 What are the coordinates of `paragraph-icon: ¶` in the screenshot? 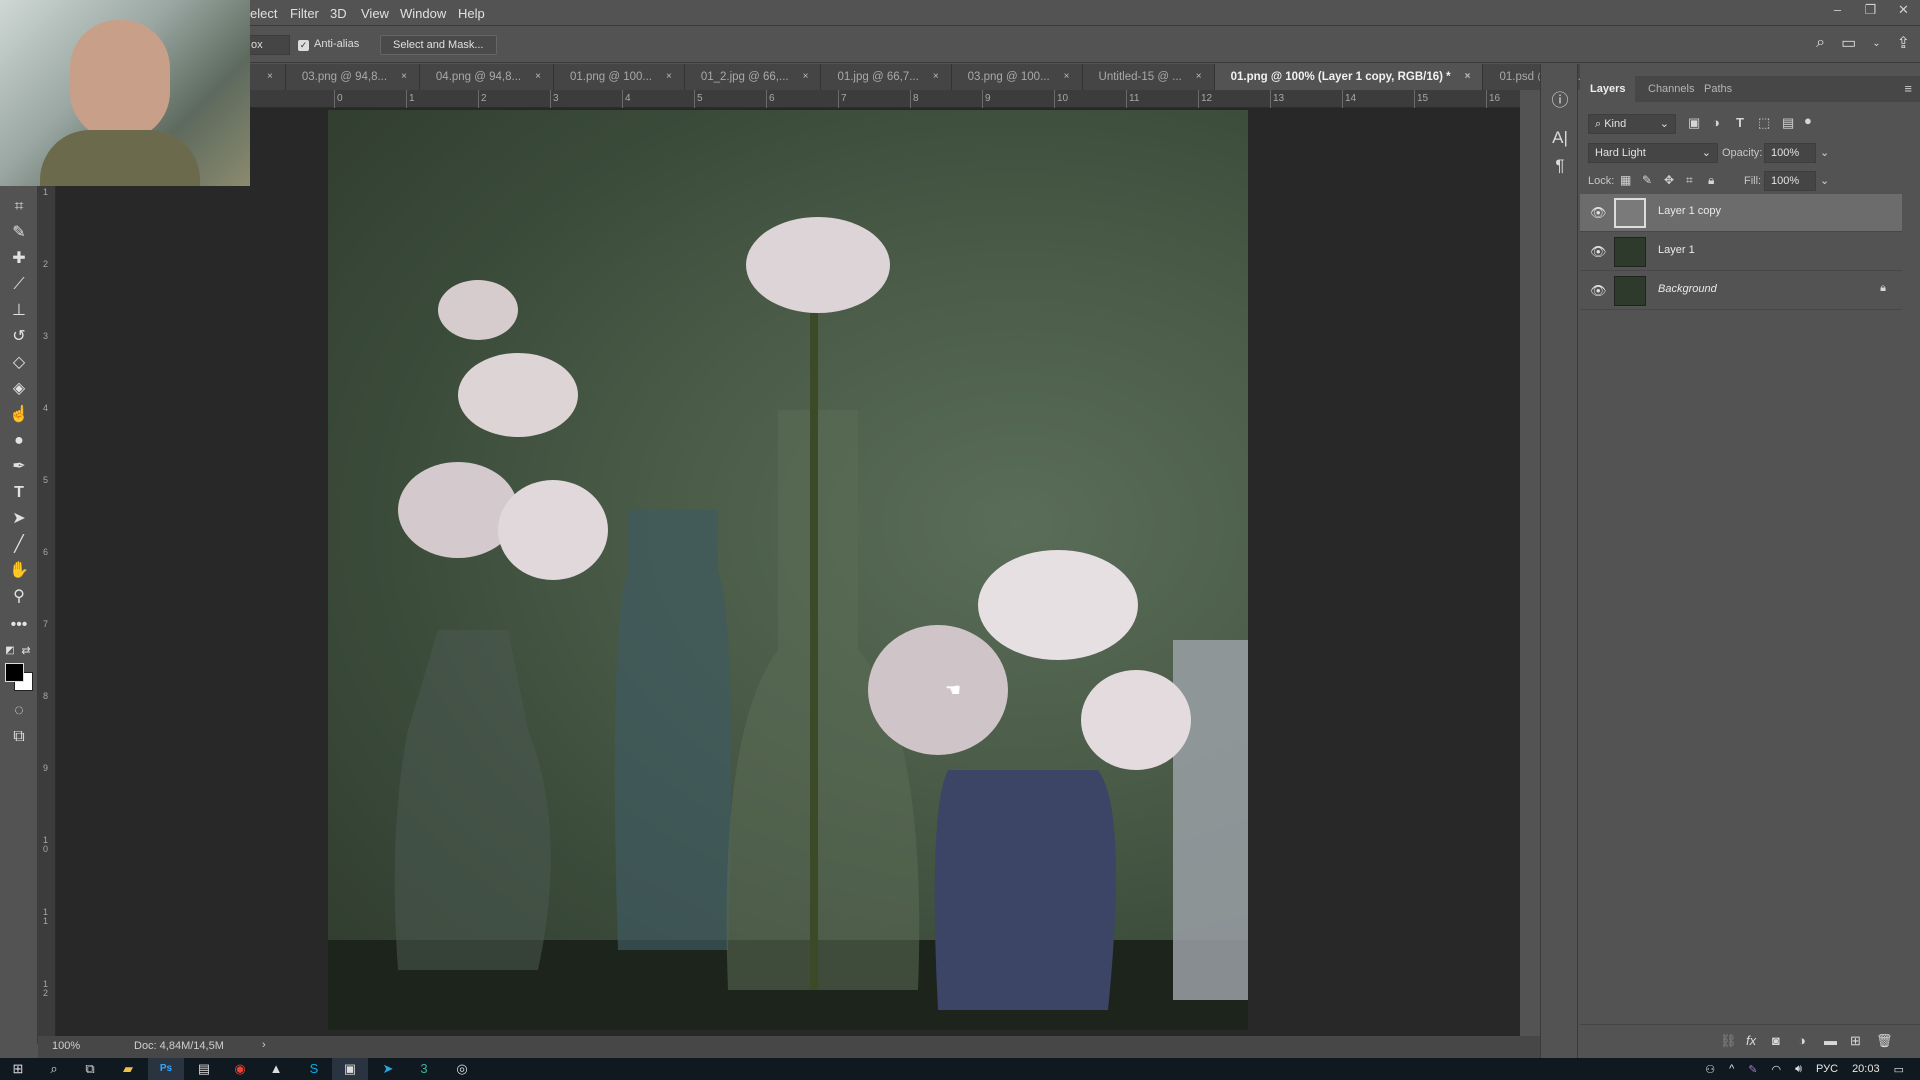 It's located at (1560, 166).